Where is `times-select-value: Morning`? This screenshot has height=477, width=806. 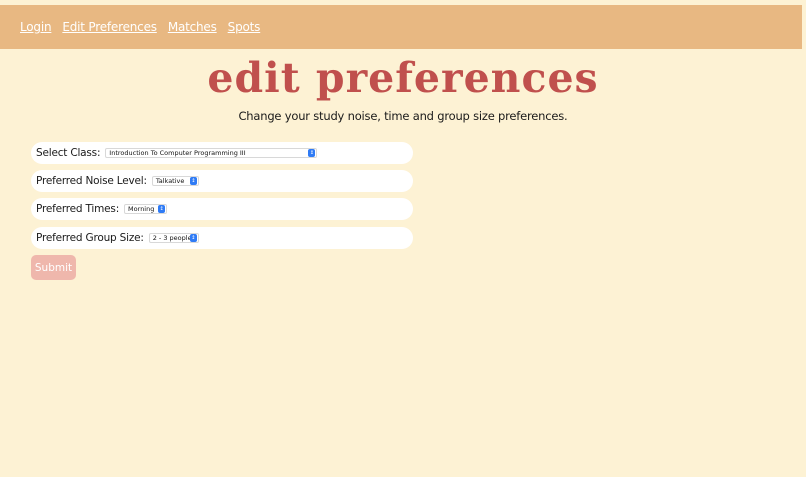
times-select-value: Morning is located at coordinates (141, 209).